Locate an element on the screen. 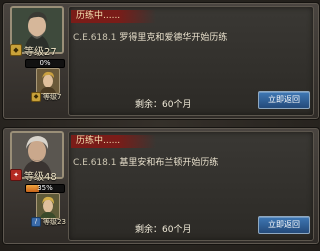  main-level-row: ✦ 等级48 is located at coordinates (33, 175).